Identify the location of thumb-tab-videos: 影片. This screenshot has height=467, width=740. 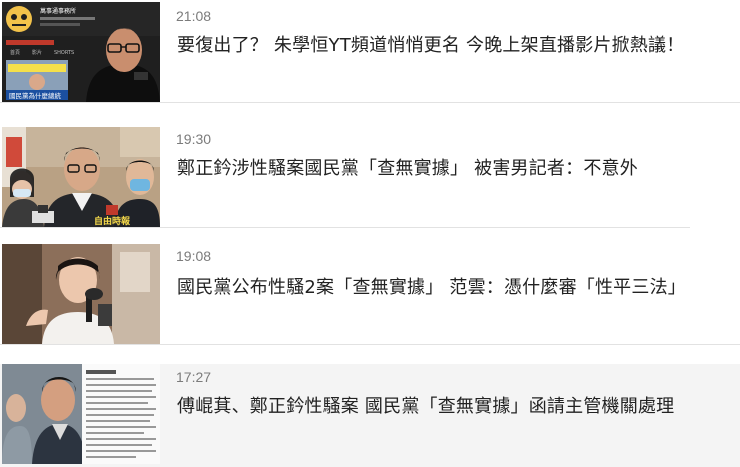
(37, 52).